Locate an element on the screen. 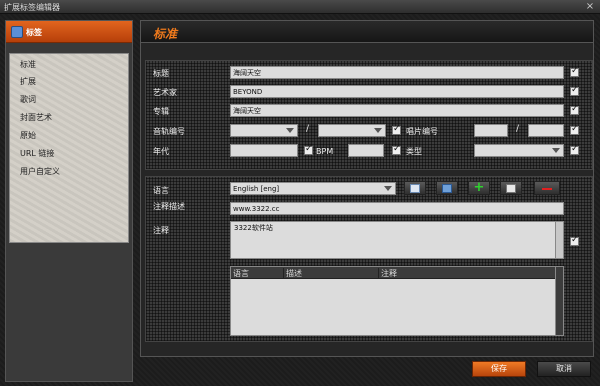 This screenshot has width=600, height=386. minus-icon is located at coordinates (547, 189).